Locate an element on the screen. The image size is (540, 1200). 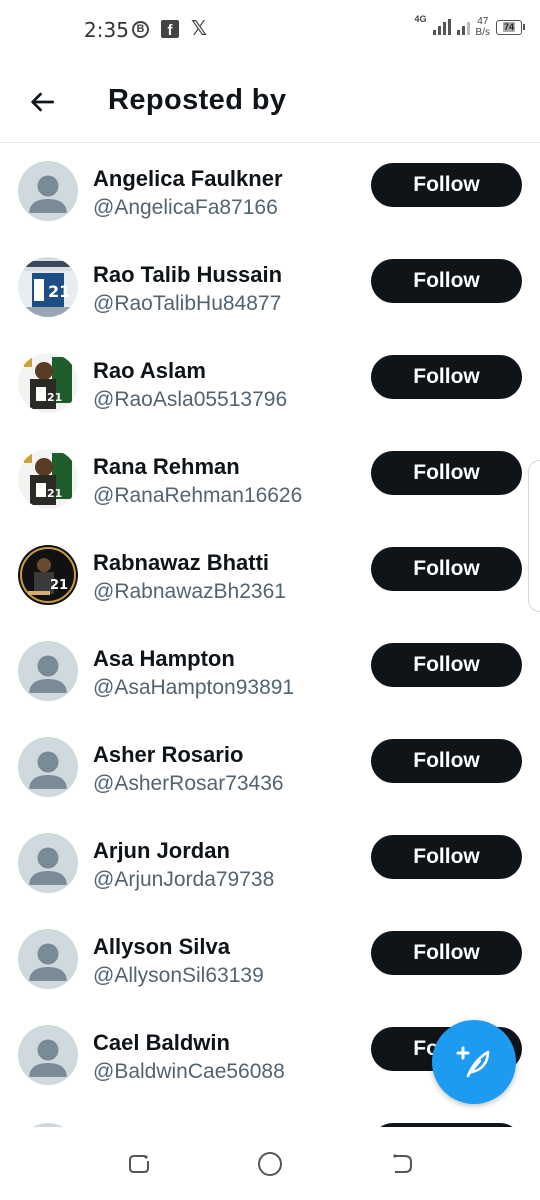
recents-icon is located at coordinates (139, 1164).